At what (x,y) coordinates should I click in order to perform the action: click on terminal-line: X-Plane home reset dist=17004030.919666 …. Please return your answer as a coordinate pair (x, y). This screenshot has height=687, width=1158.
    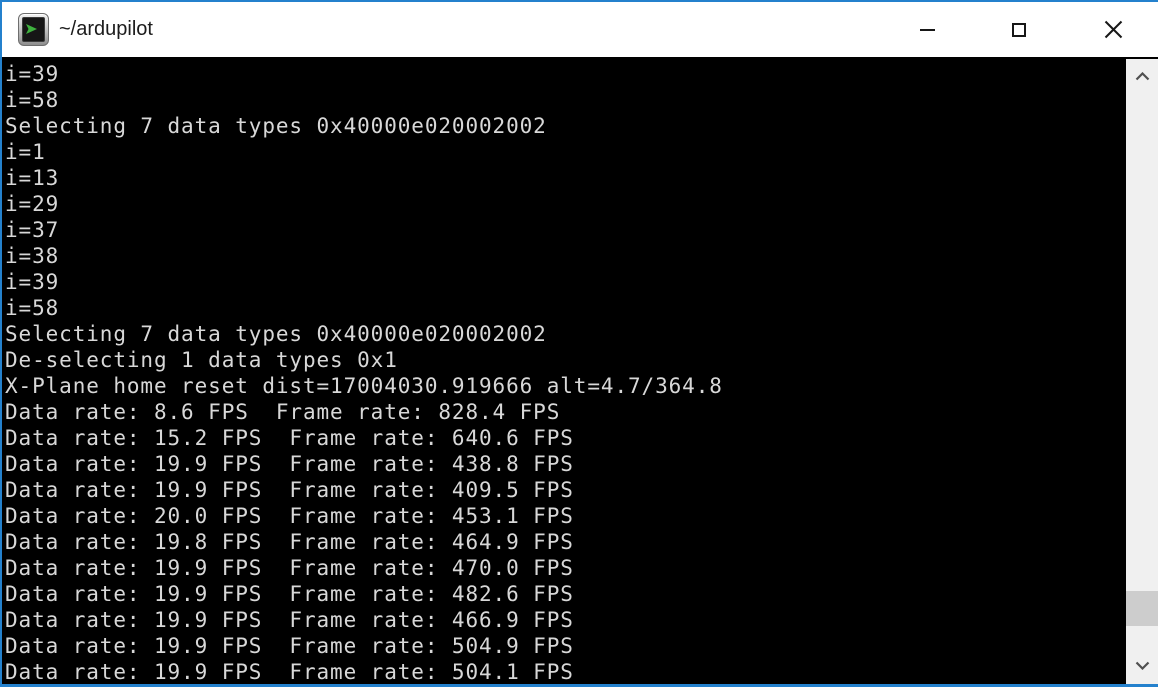
    Looking at the image, I should click on (364, 386).